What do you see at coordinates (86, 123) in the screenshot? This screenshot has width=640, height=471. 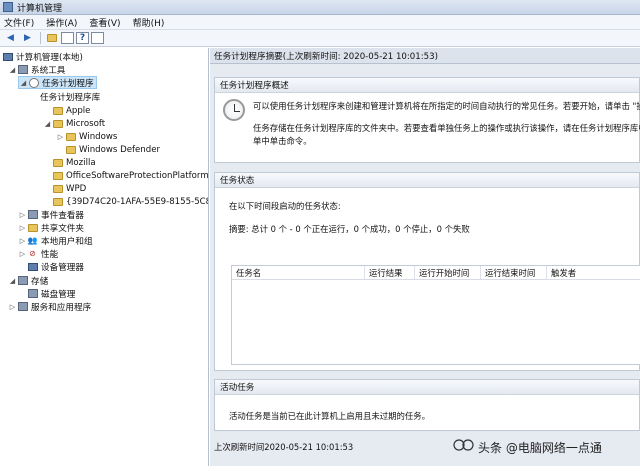 I see `tree-item-label: Microsoft` at bounding box center [86, 123].